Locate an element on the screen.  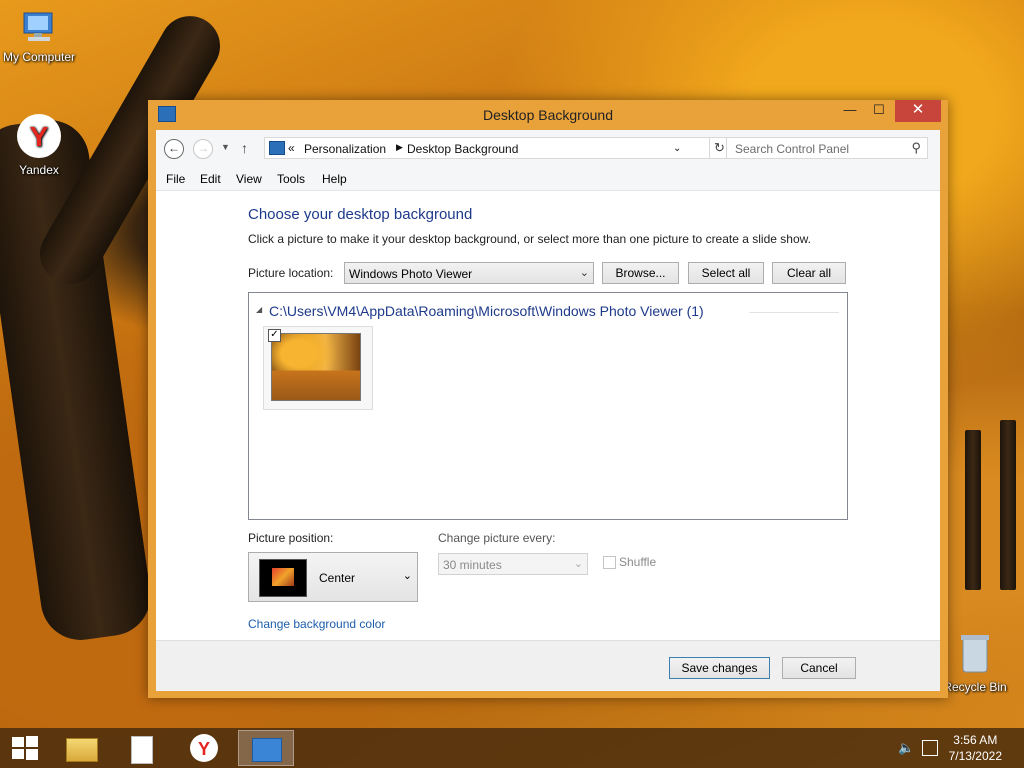
change-background-color-link: Change background color is located at coordinates (316, 624).